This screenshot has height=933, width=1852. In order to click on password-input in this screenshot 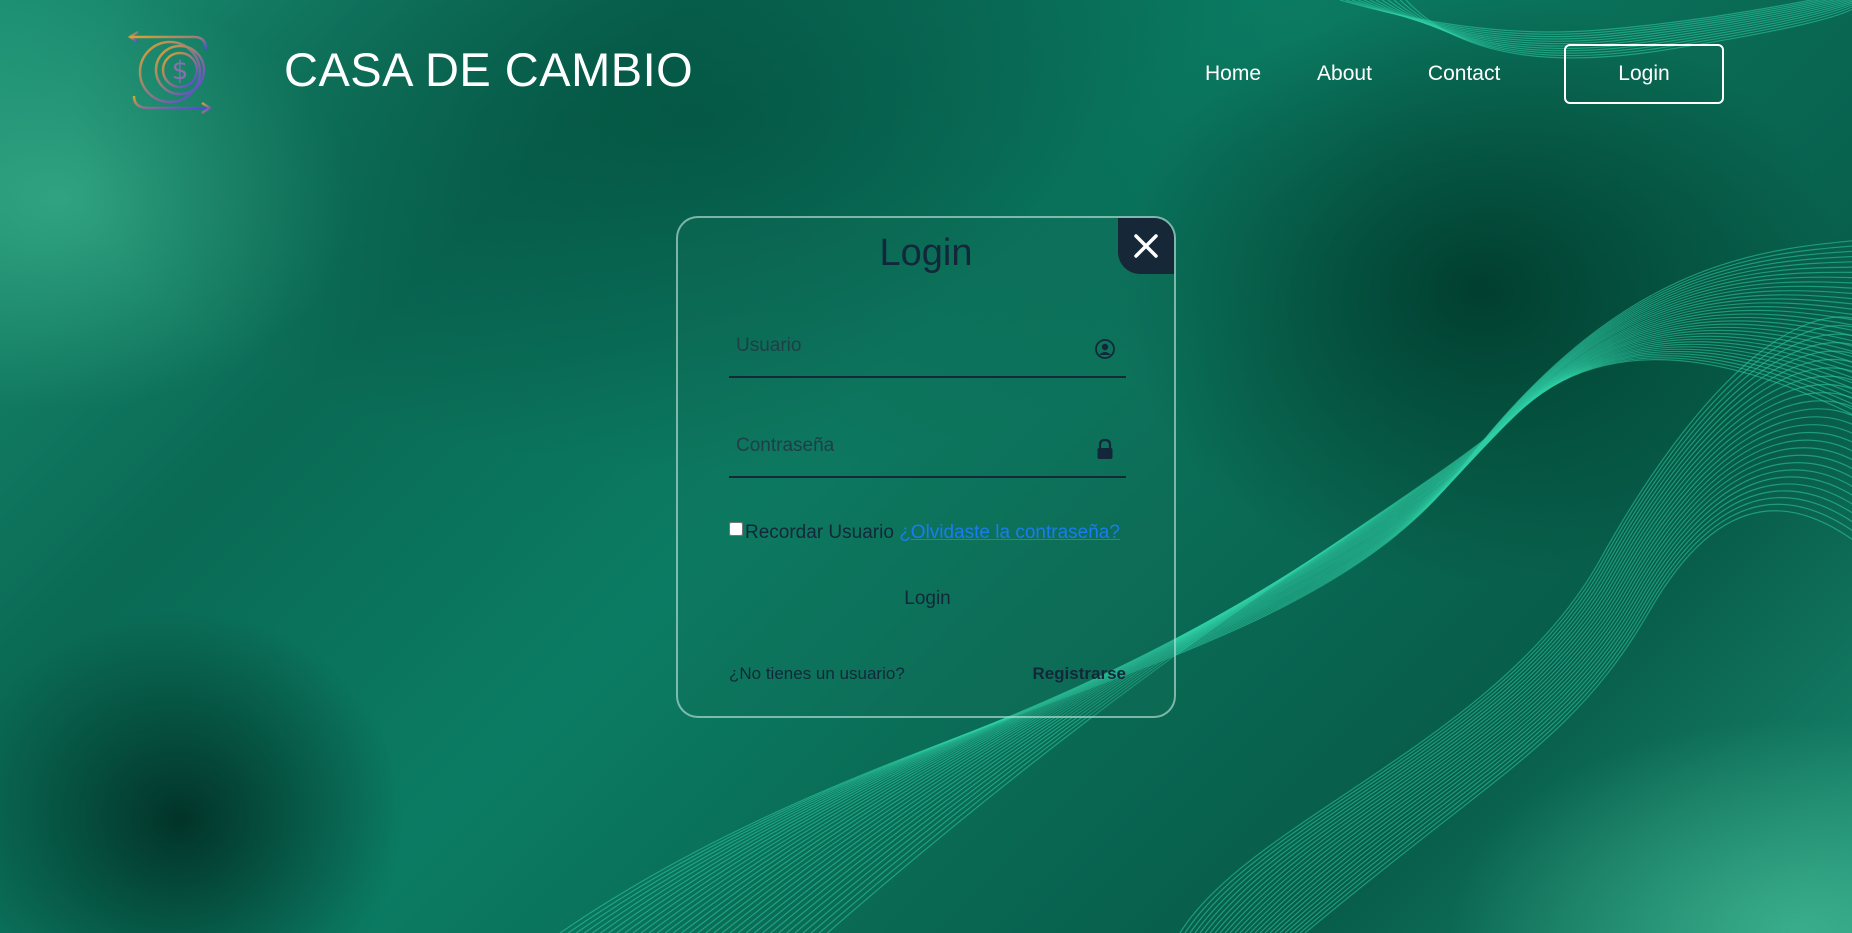, I will do `click(903, 446)`.